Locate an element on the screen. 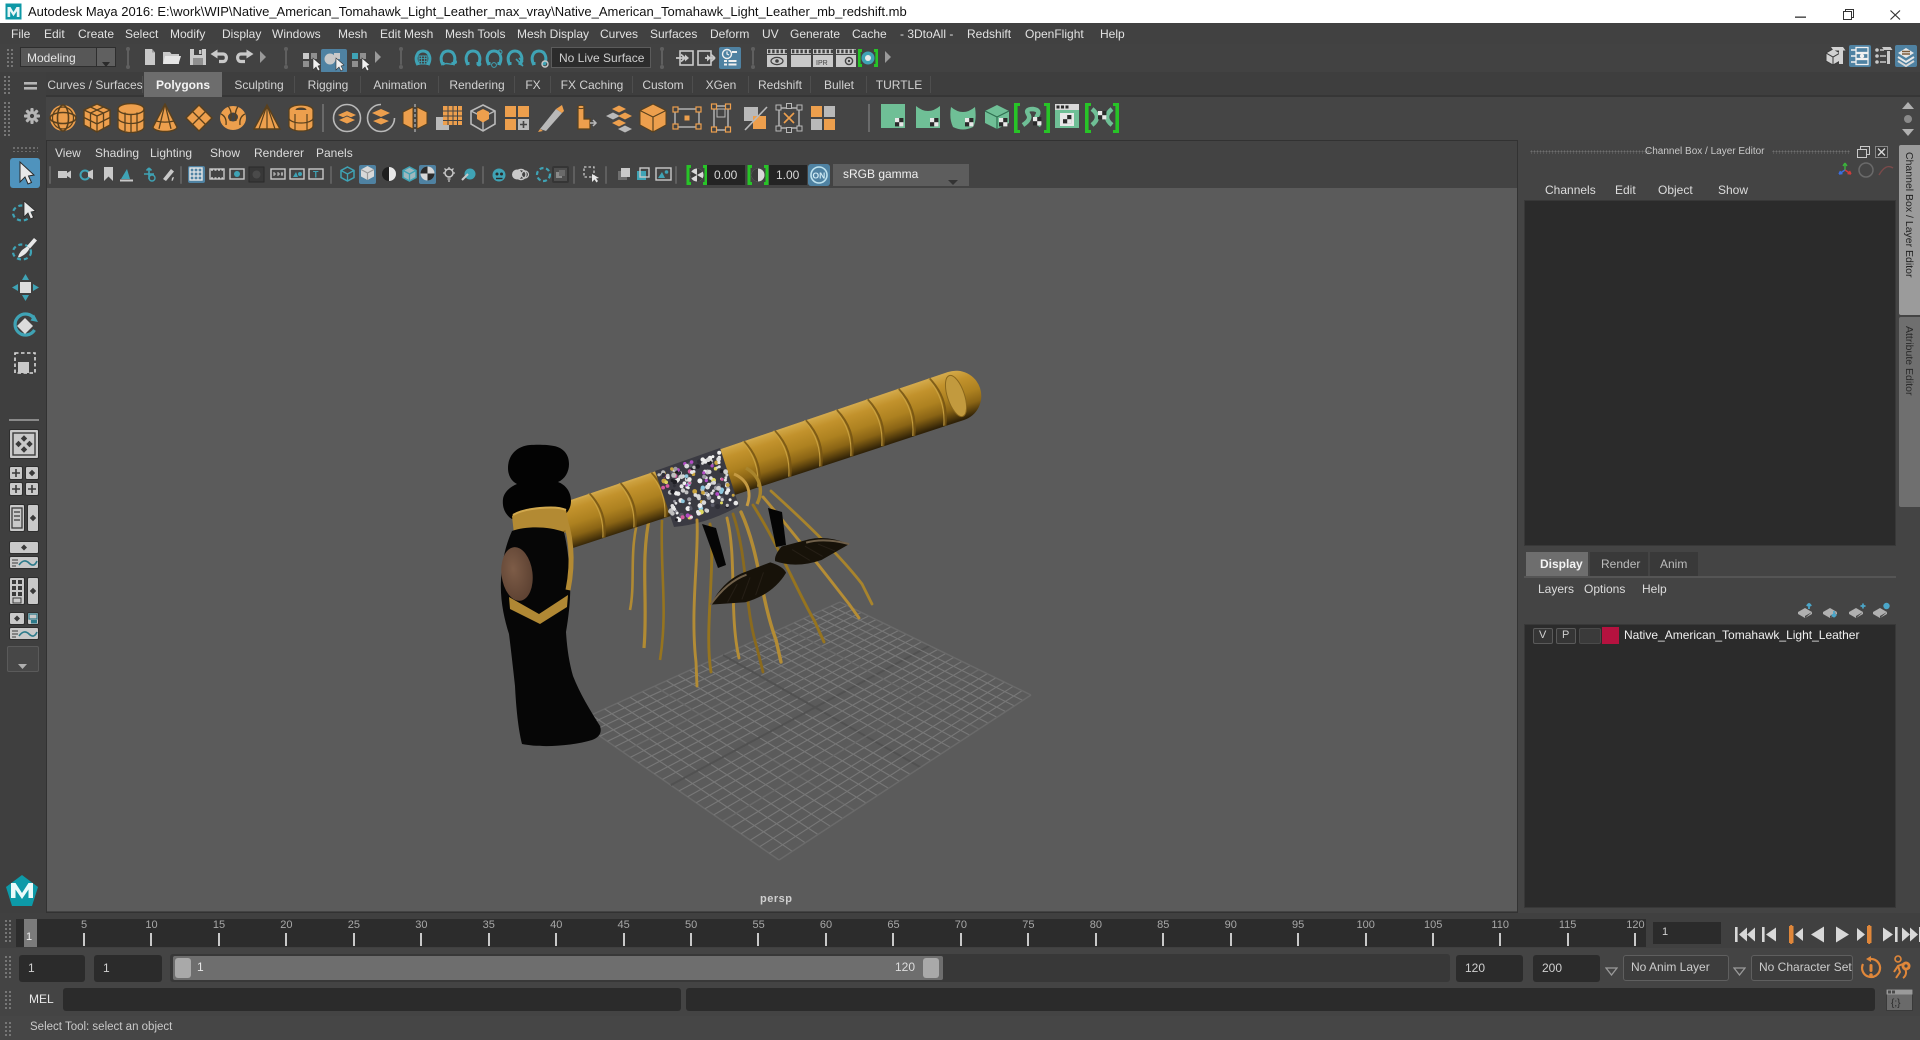  svg-text: T is located at coordinates (316, 175).